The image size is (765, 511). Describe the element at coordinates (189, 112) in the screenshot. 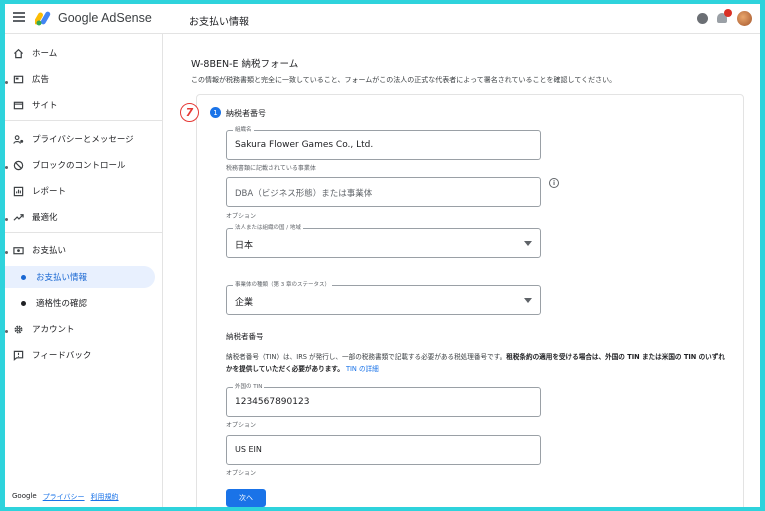

I see `step-marker: 7` at that location.